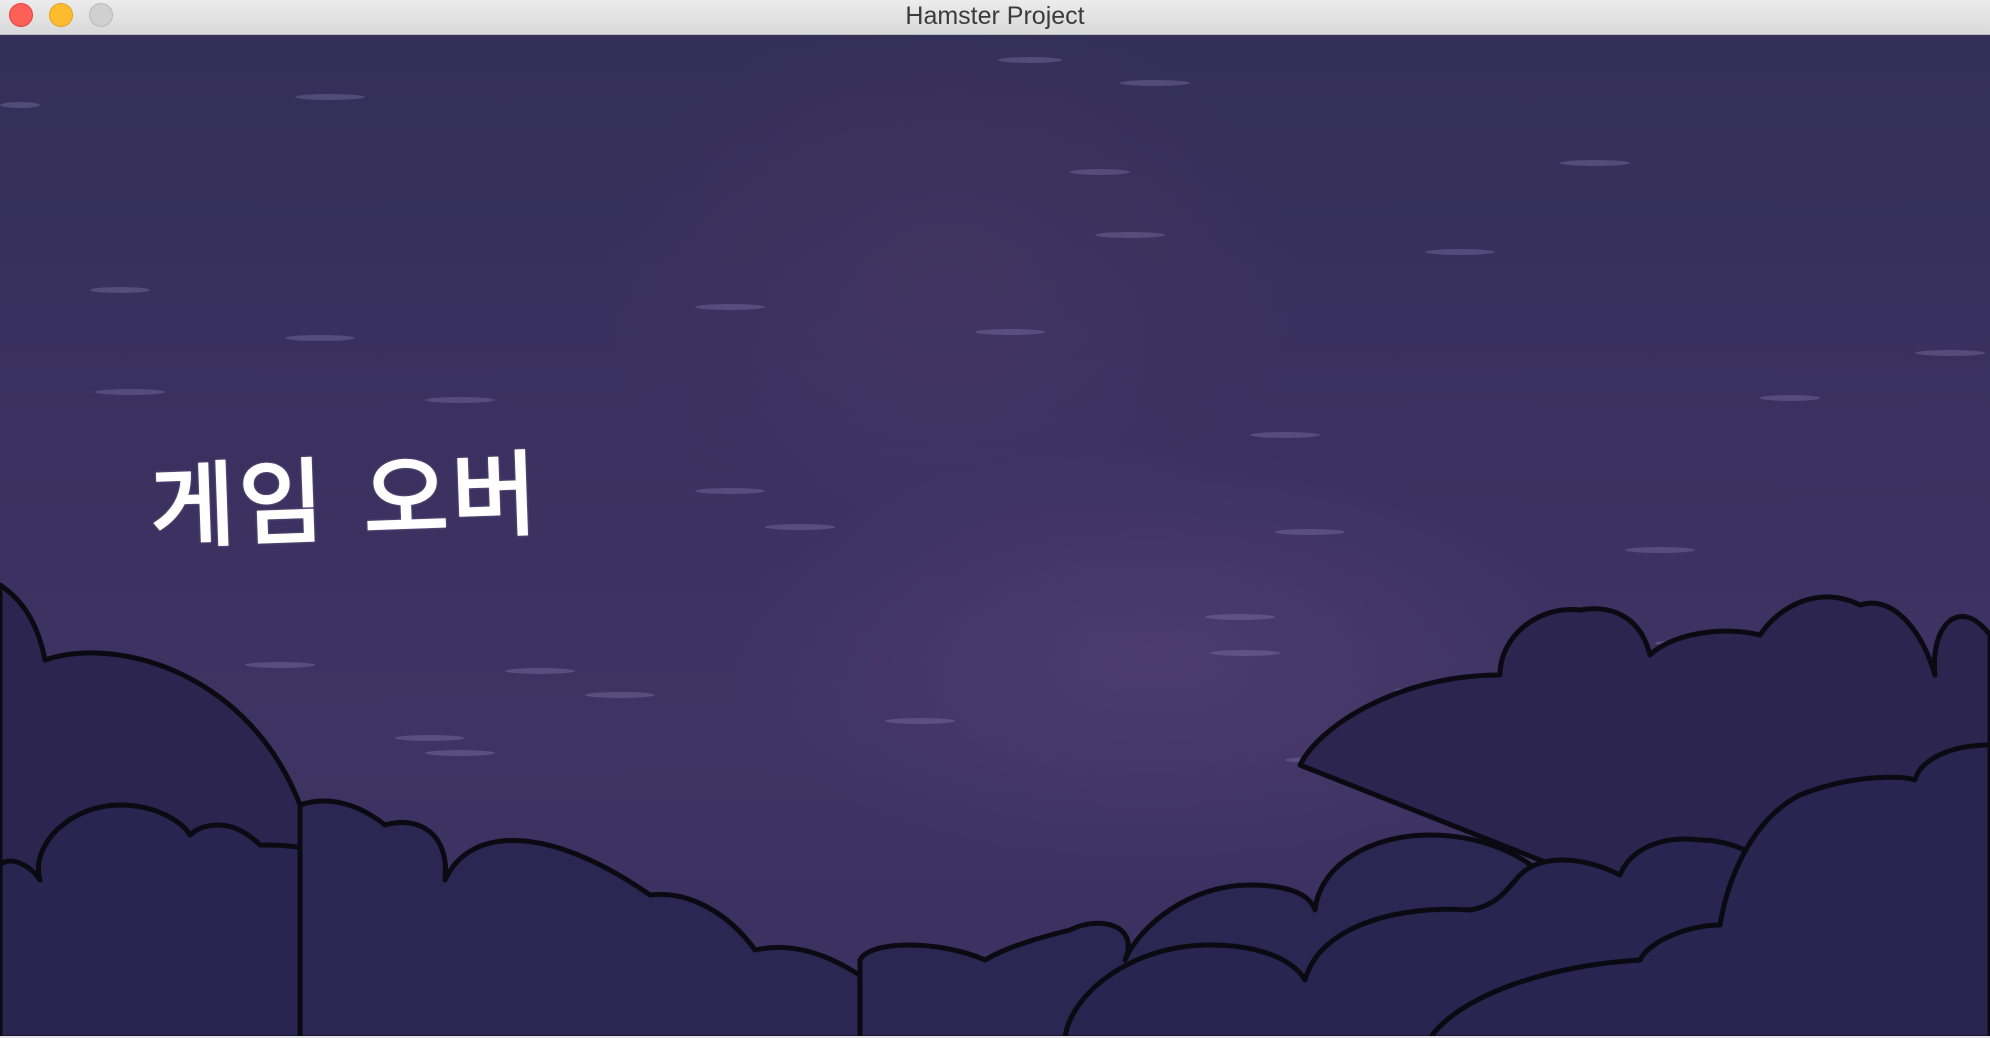 The image size is (1990, 1038). What do you see at coordinates (617, 918) in the screenshot?
I see `cloud-bottom-middle-left` at bounding box center [617, 918].